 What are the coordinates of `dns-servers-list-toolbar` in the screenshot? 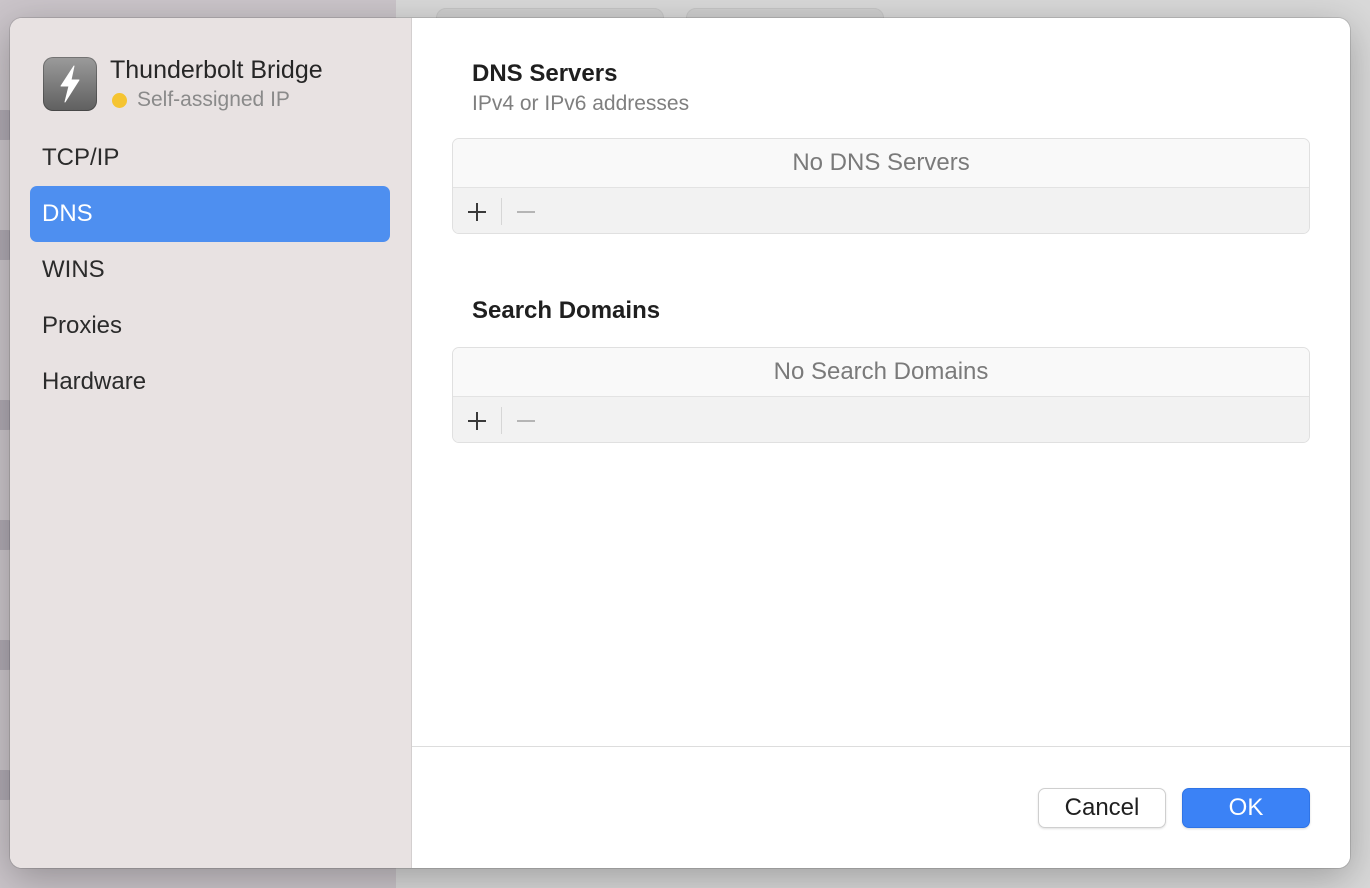 It's located at (881, 210).